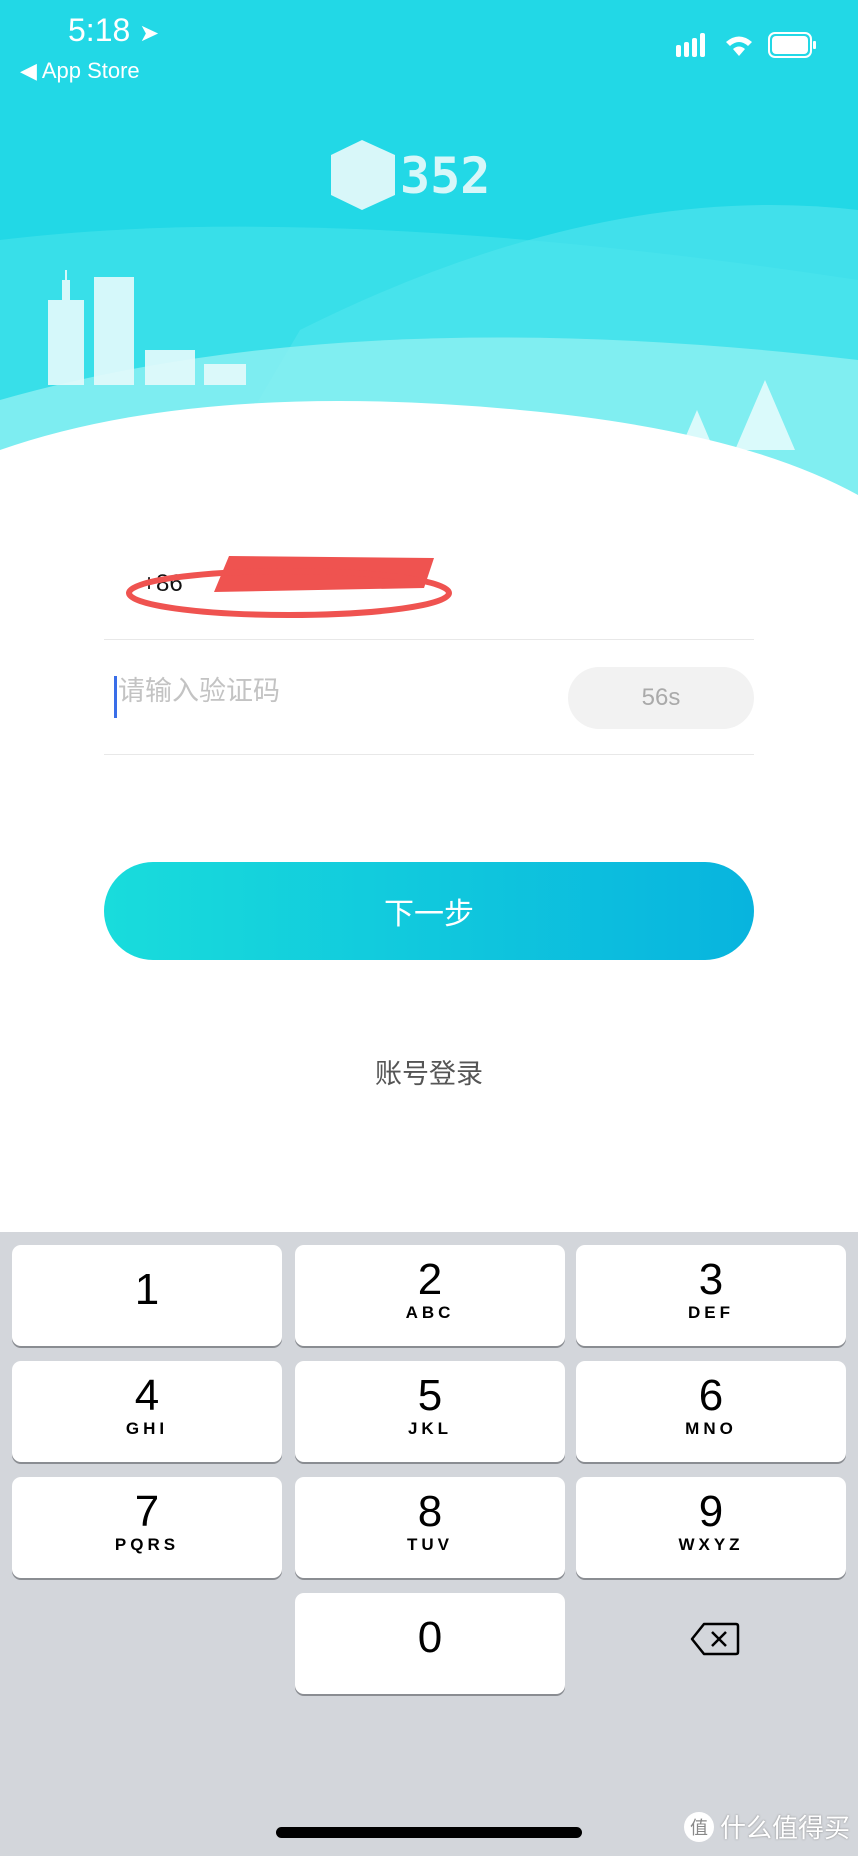  I want to click on phone-field: +86, so click(429, 594).